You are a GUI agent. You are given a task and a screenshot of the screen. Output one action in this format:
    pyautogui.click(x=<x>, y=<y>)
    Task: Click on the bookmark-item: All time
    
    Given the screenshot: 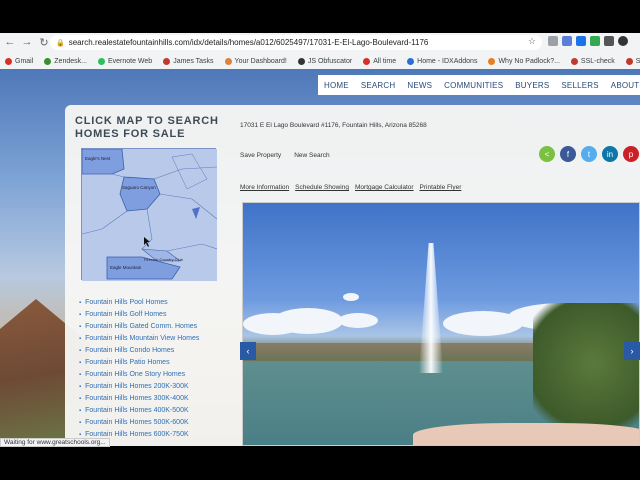 What is the action you would take?
    pyautogui.click(x=380, y=61)
    